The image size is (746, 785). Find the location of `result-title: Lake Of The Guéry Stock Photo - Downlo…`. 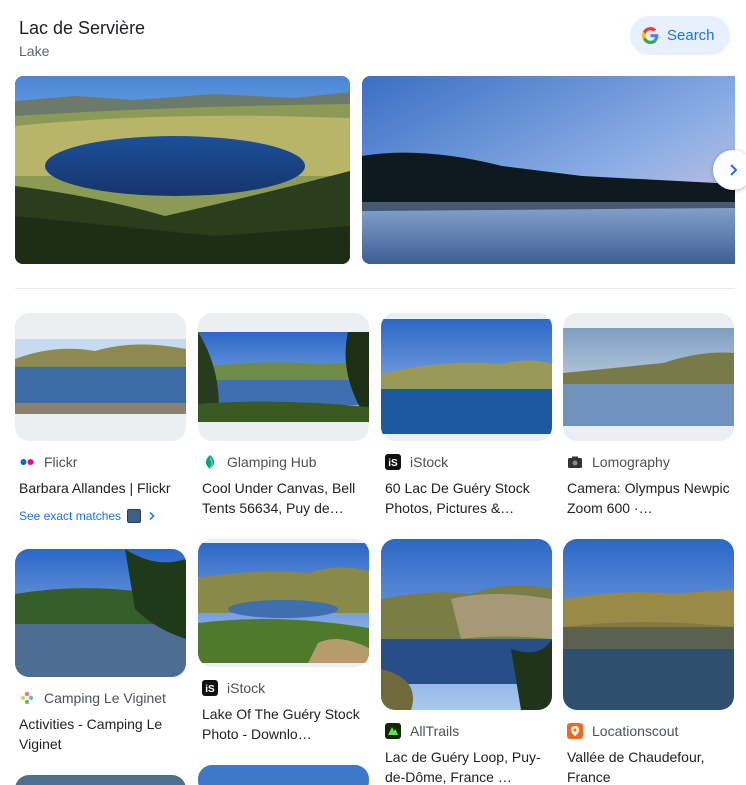

result-title: Lake Of The Guéry Stock Photo - Downlo… is located at coordinates (285, 724).